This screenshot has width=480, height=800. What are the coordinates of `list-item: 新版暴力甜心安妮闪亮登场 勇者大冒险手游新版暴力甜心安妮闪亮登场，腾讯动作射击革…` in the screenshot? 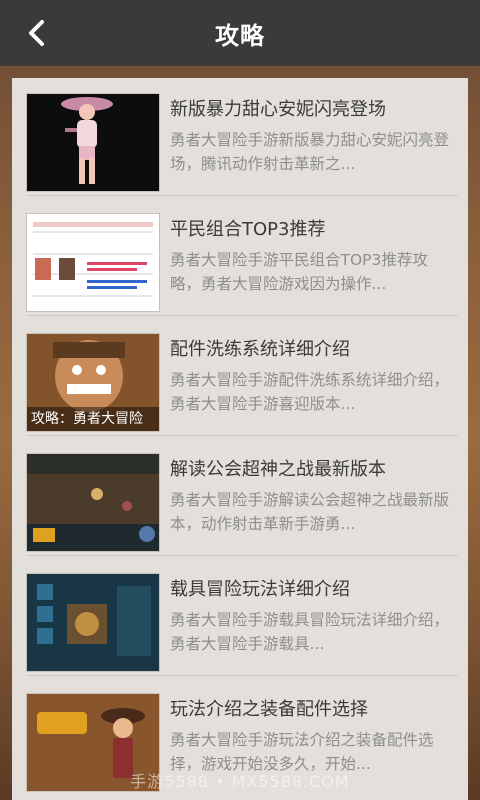 It's located at (240, 137).